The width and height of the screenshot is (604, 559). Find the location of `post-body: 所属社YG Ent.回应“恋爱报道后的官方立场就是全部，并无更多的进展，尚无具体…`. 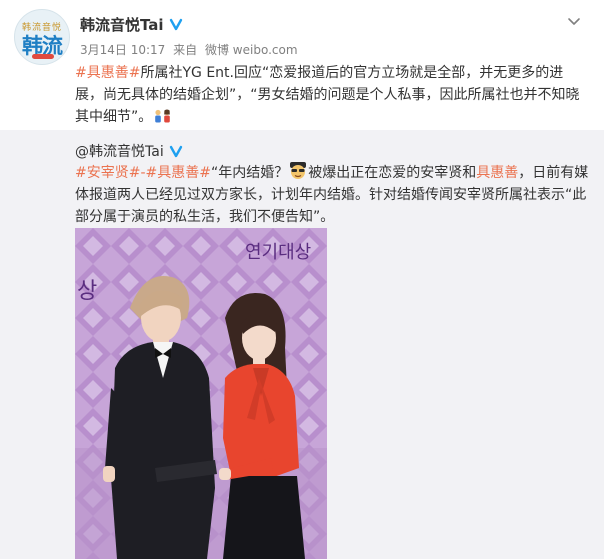

post-body: 所属社YG Ent.回应“恋爱报道后的官方立场就是全部，并无更多的进展，尚无具体… is located at coordinates (327, 95).